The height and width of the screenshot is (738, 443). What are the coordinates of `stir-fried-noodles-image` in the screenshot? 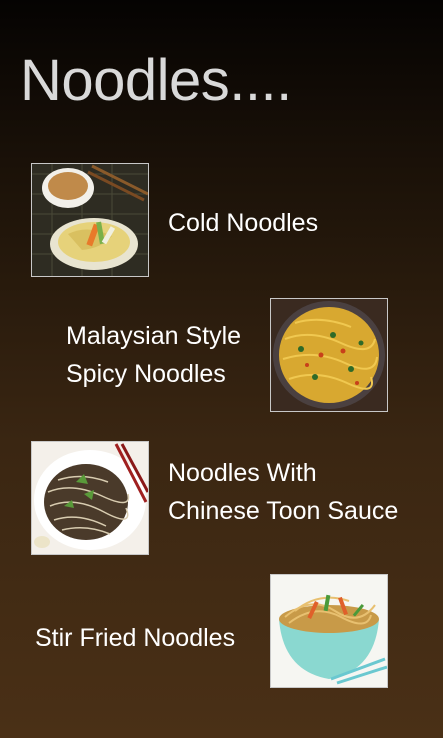 It's located at (329, 631).